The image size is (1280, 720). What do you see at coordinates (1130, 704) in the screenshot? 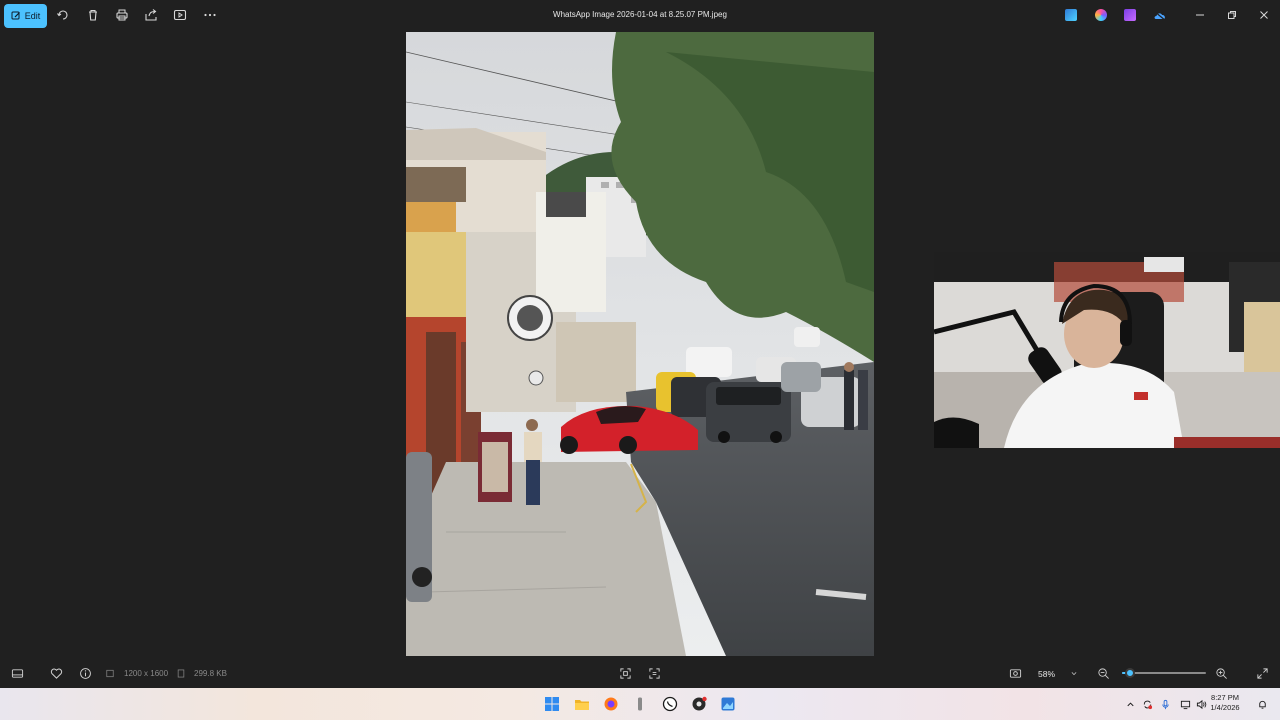
I see `chevron-up-icon` at bounding box center [1130, 704].